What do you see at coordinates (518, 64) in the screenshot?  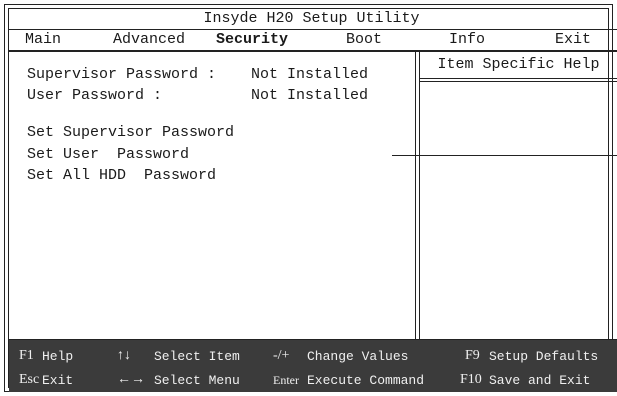 I see `help-panel-title: Item Specific Help` at bounding box center [518, 64].